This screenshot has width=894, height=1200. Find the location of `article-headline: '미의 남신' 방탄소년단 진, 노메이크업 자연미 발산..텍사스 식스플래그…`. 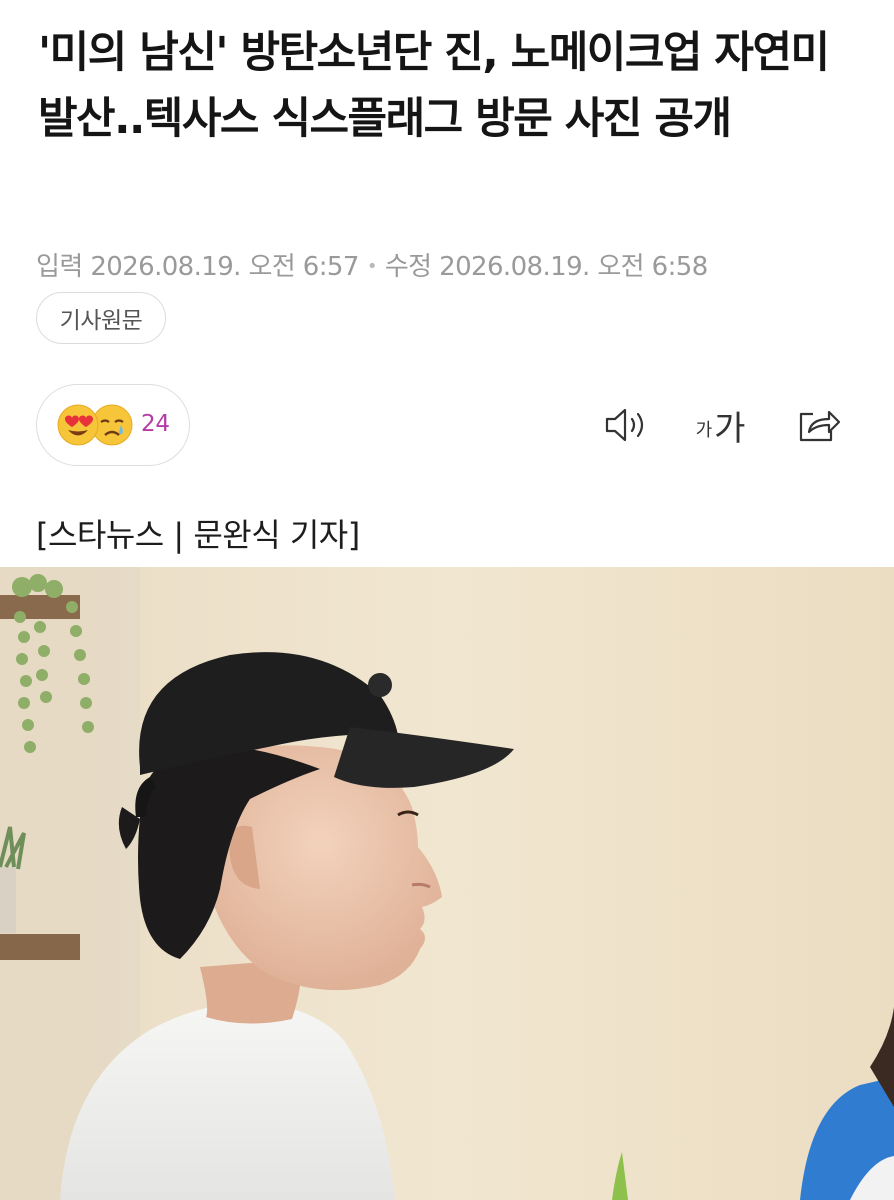

article-headline: '미의 남신' 방탄소년단 진, 노메이크업 자연미 발산..텍사스 식스플래그… is located at coordinates (434, 86).